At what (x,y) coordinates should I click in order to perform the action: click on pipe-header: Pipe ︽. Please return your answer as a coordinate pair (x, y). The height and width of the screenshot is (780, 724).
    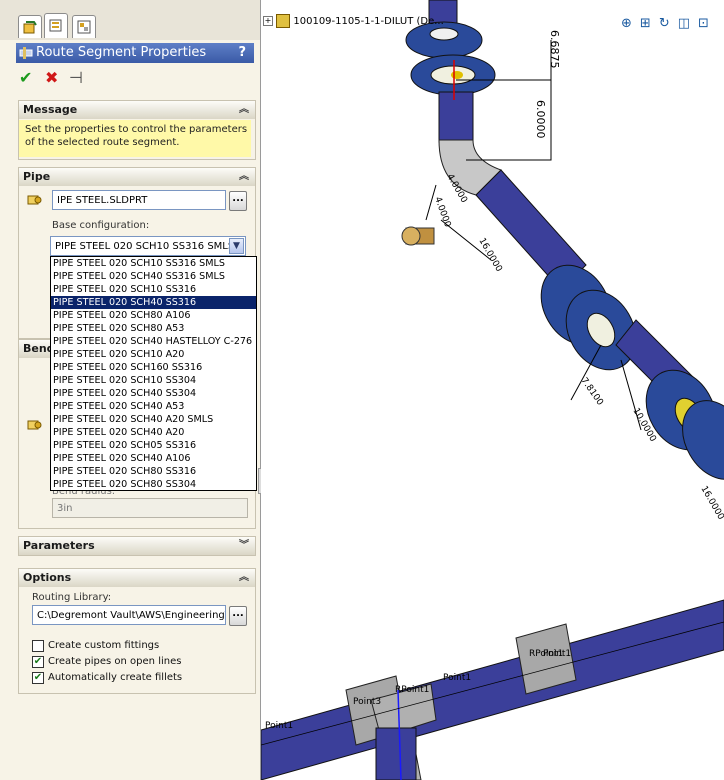
    Looking at the image, I should click on (137, 177).